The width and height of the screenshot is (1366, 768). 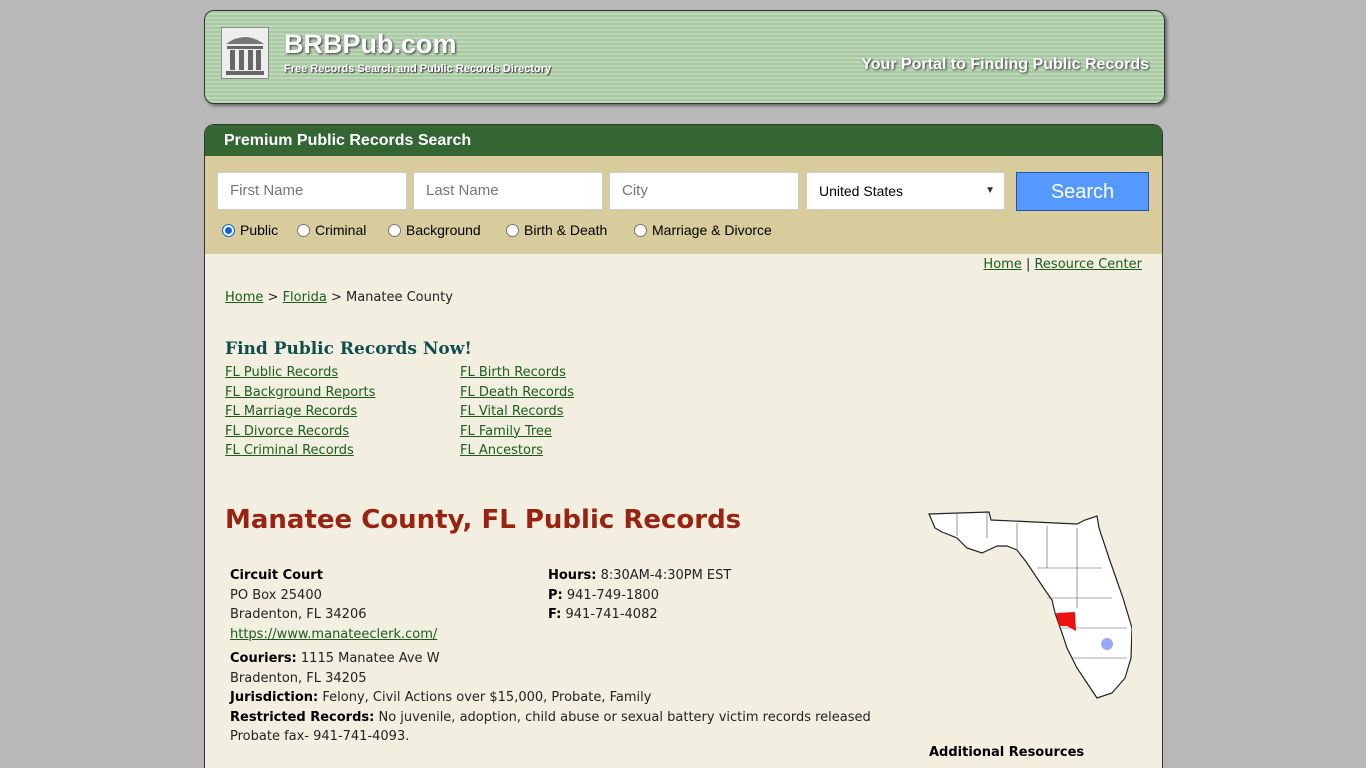 I want to click on lake-okeechobee, so click(x=1107, y=644).